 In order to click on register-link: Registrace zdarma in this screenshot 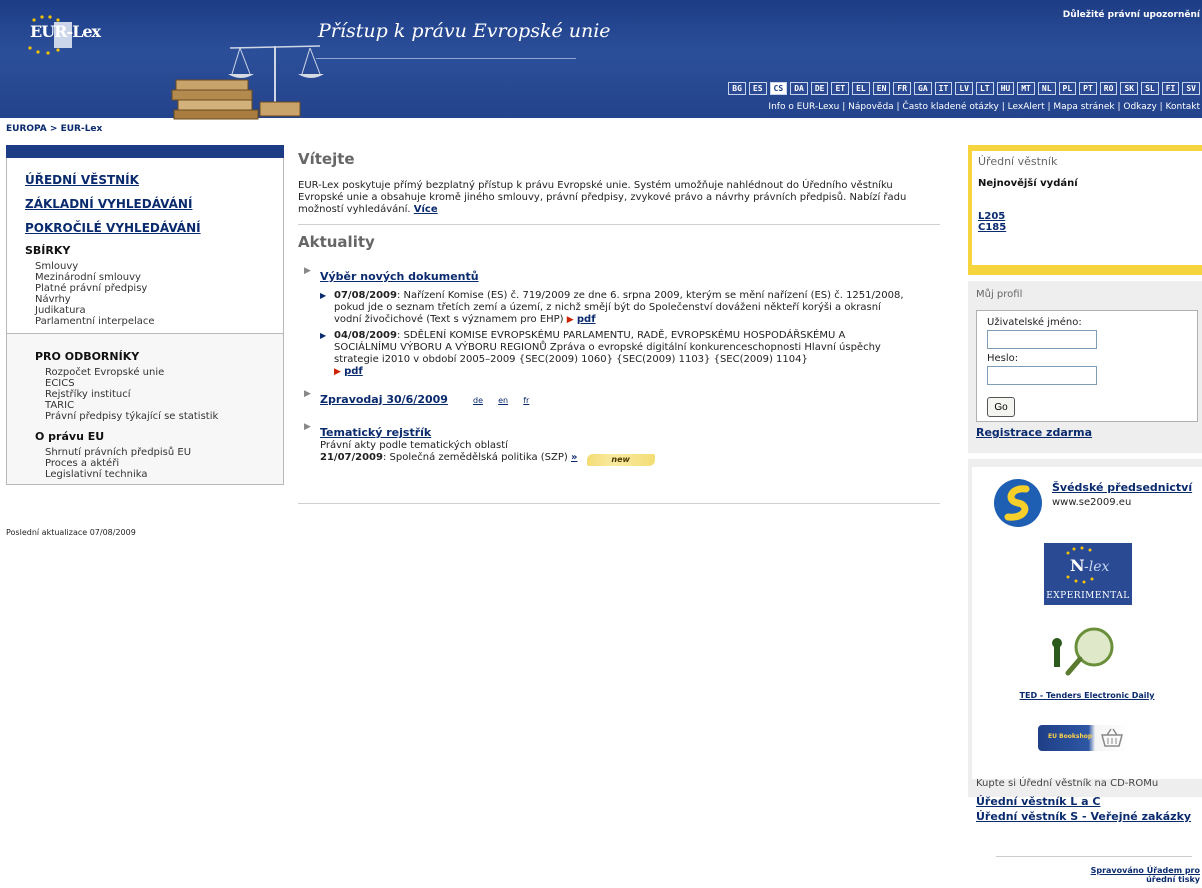, I will do `click(1086, 432)`.